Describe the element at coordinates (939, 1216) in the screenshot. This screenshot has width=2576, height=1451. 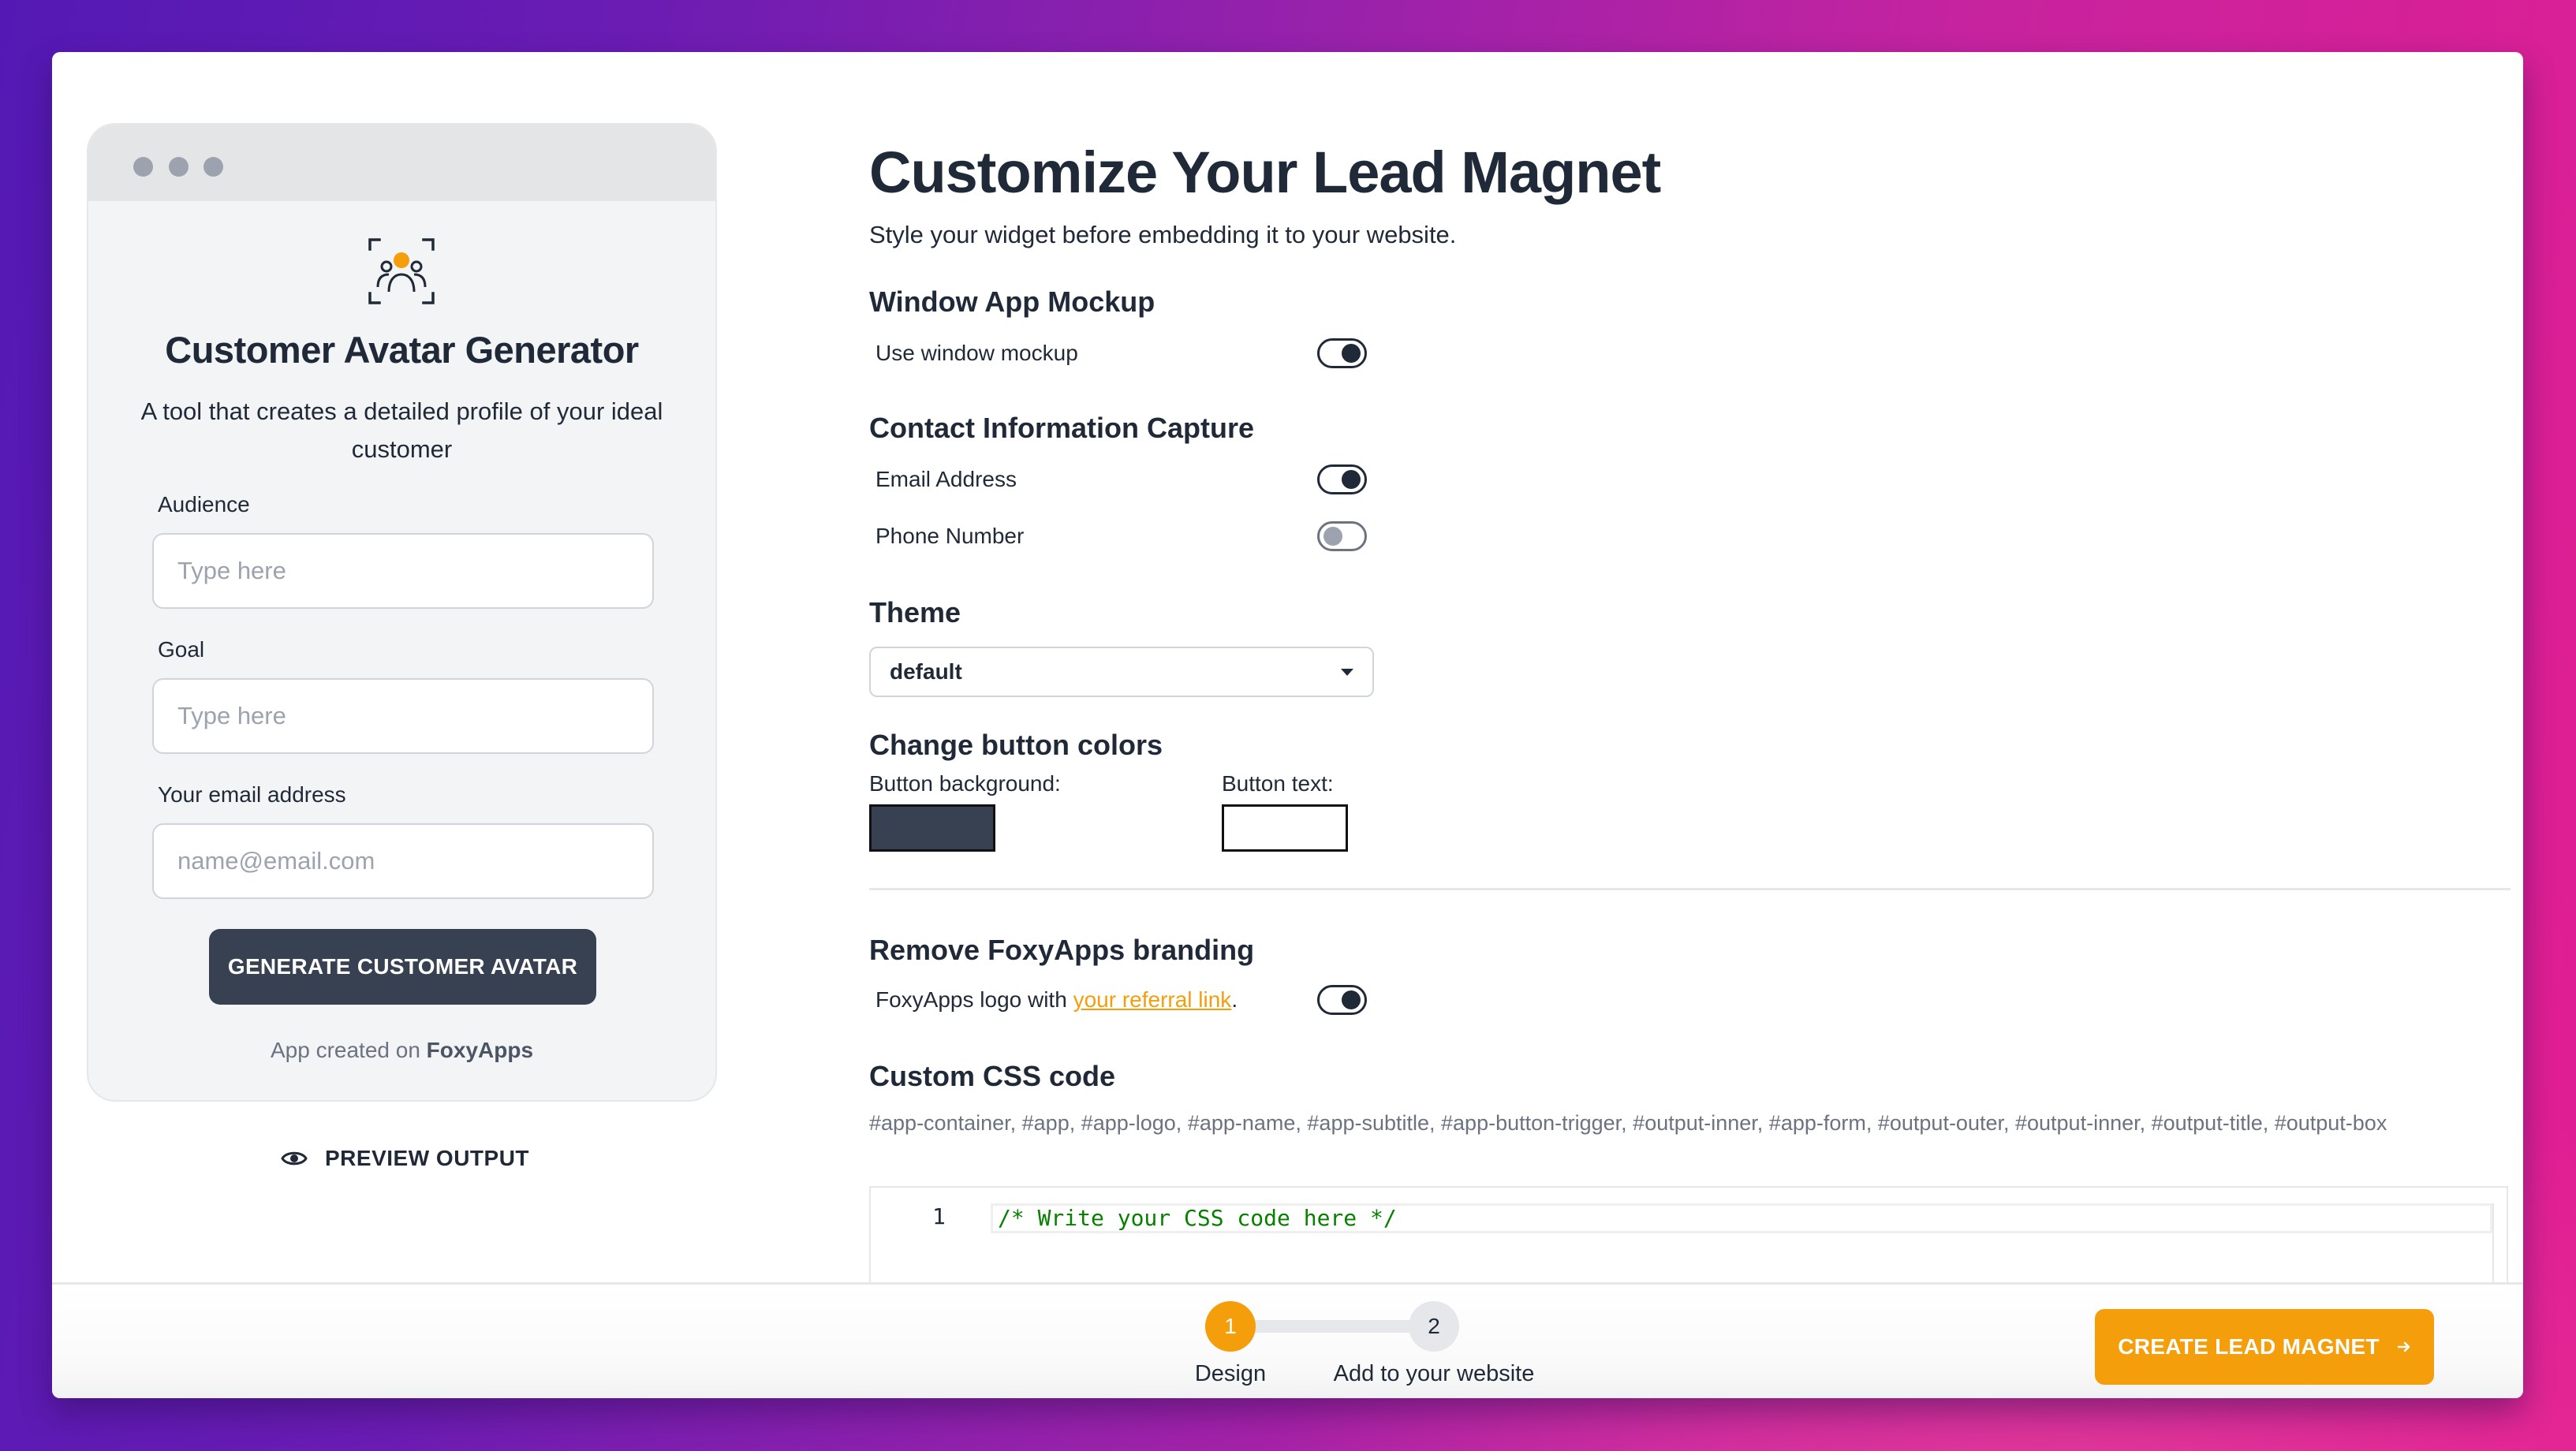
I see `line-number: 1` at that location.